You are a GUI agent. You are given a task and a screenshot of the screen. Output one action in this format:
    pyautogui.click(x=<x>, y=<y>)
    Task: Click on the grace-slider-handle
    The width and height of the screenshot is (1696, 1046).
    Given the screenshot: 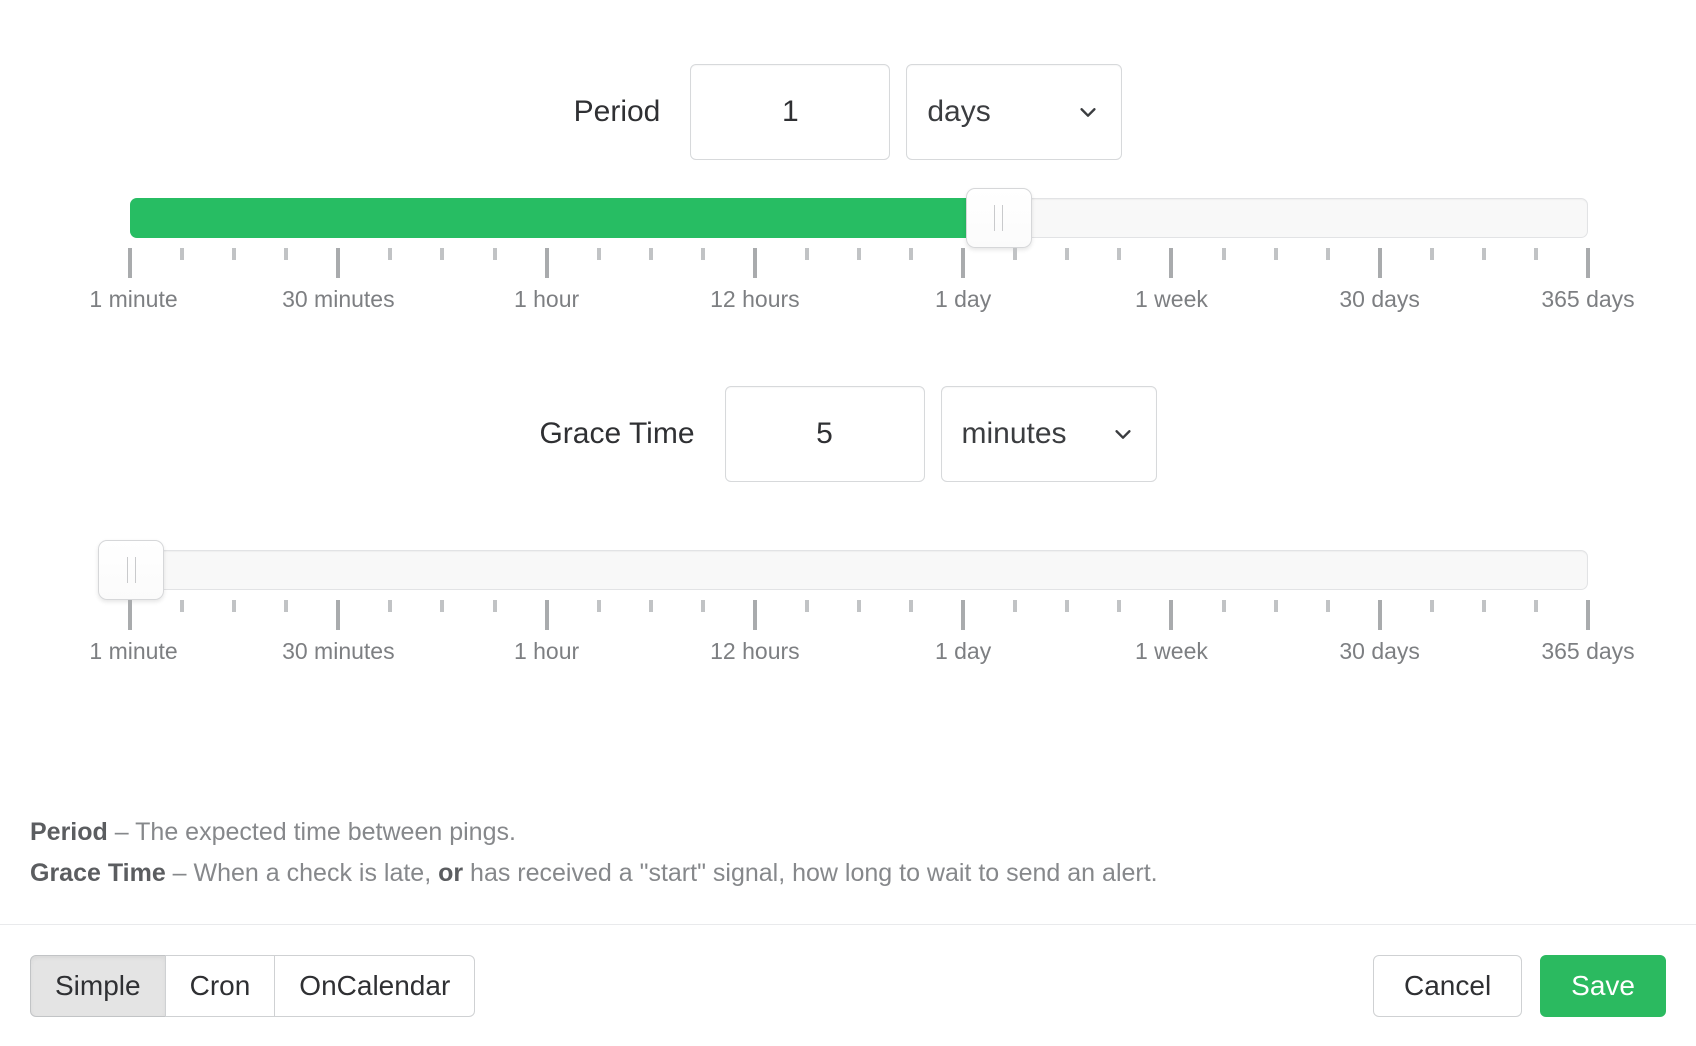 What is the action you would take?
    pyautogui.click(x=131, y=570)
    